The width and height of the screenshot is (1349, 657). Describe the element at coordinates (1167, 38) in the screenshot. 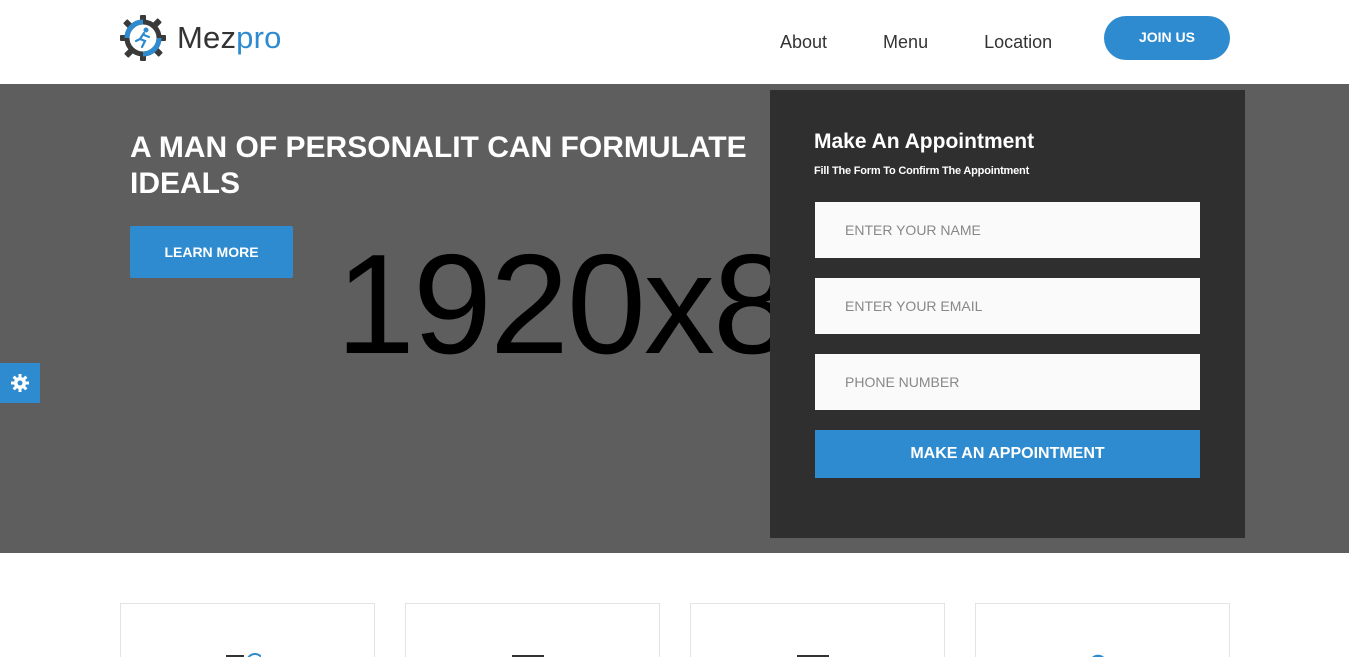

I see `join-us-button: JOIN US` at that location.